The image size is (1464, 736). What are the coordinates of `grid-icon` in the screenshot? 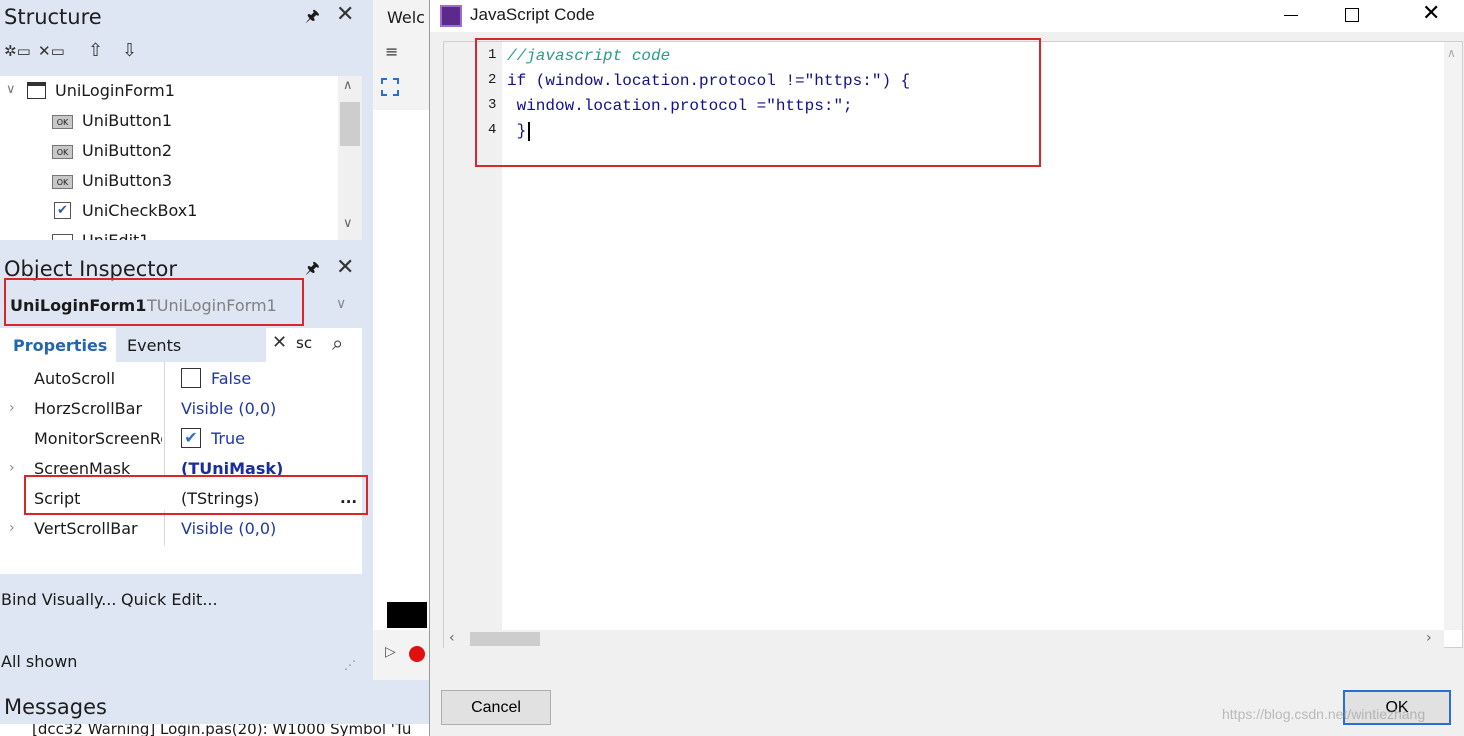 It's located at (390, 87).